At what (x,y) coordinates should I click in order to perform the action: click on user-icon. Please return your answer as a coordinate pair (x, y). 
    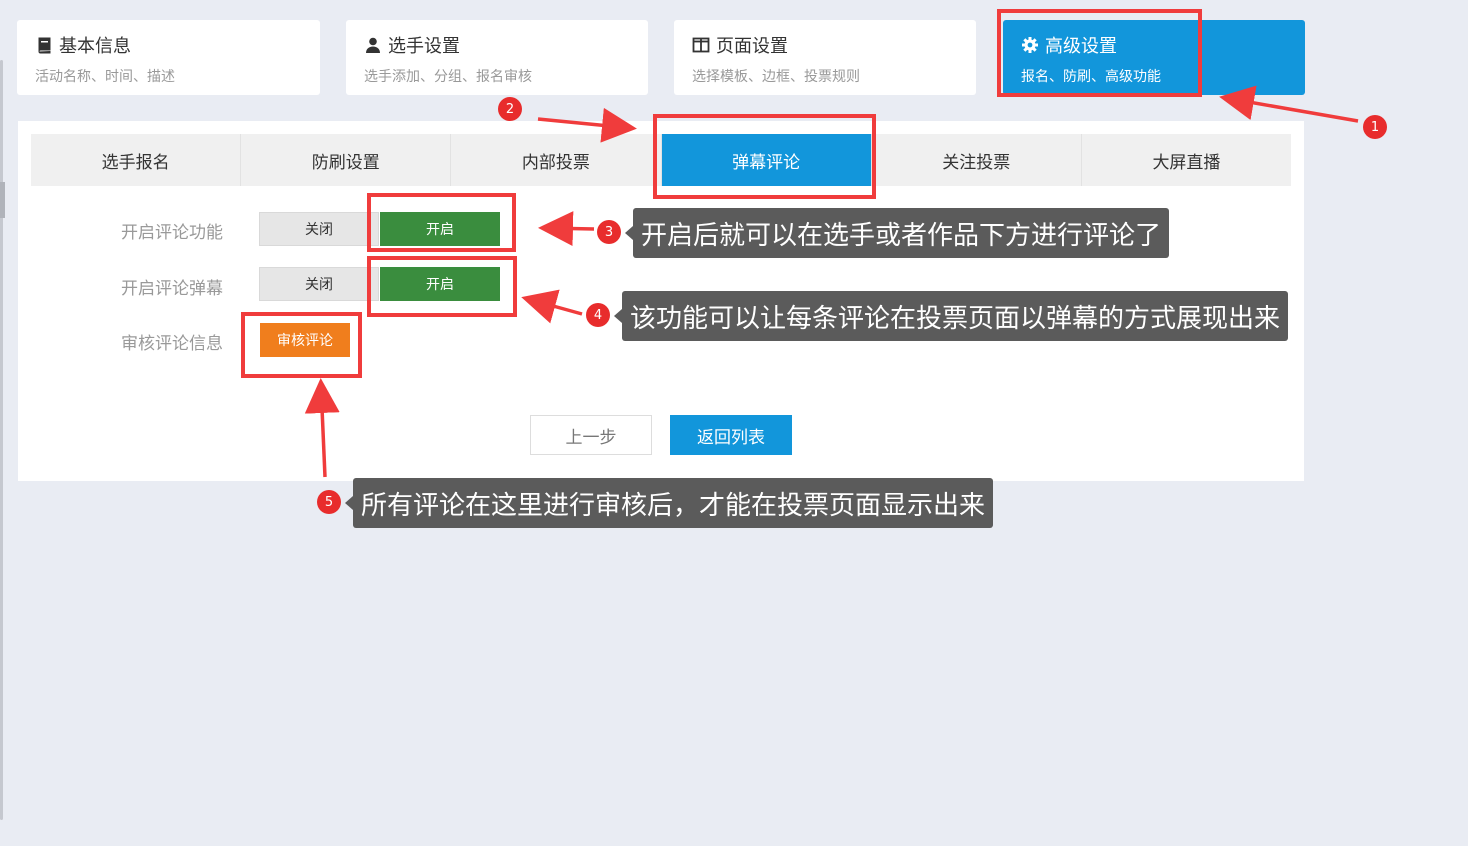
    Looking at the image, I should click on (373, 45).